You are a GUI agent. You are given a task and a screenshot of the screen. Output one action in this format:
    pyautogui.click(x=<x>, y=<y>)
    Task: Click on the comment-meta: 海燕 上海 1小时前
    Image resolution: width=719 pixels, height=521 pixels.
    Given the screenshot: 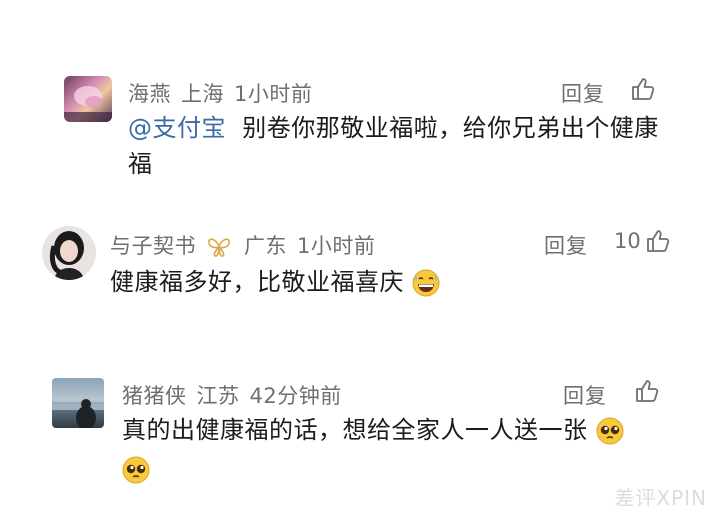 What is the action you would take?
    pyautogui.click(x=225, y=93)
    